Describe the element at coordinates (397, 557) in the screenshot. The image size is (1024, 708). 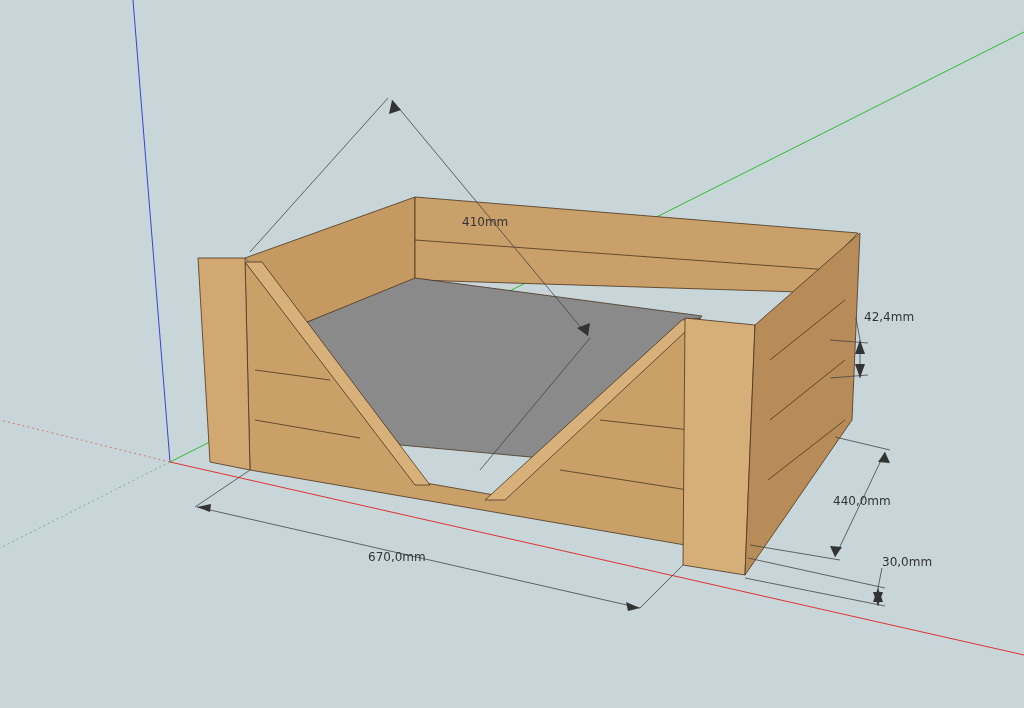
I see `dimension-label: 670,0mm` at that location.